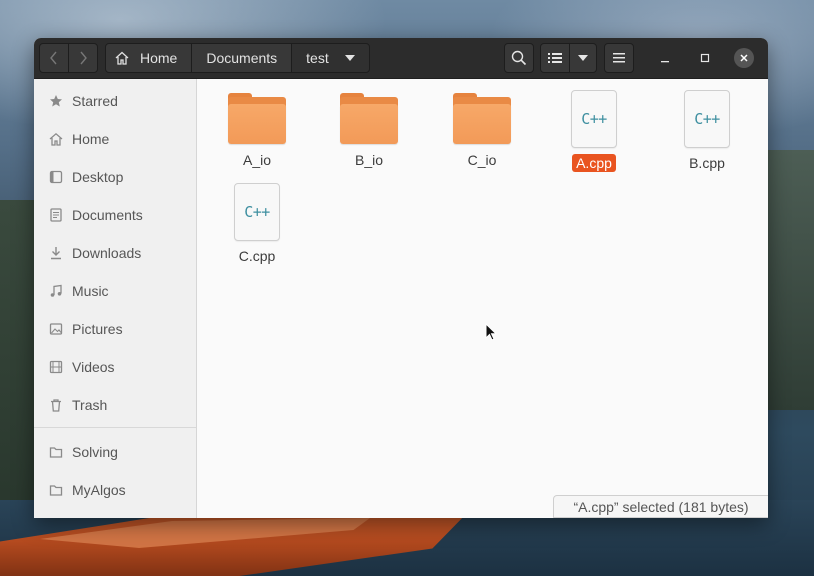  I want to click on sidebar-item-music: Music, so click(115, 291).